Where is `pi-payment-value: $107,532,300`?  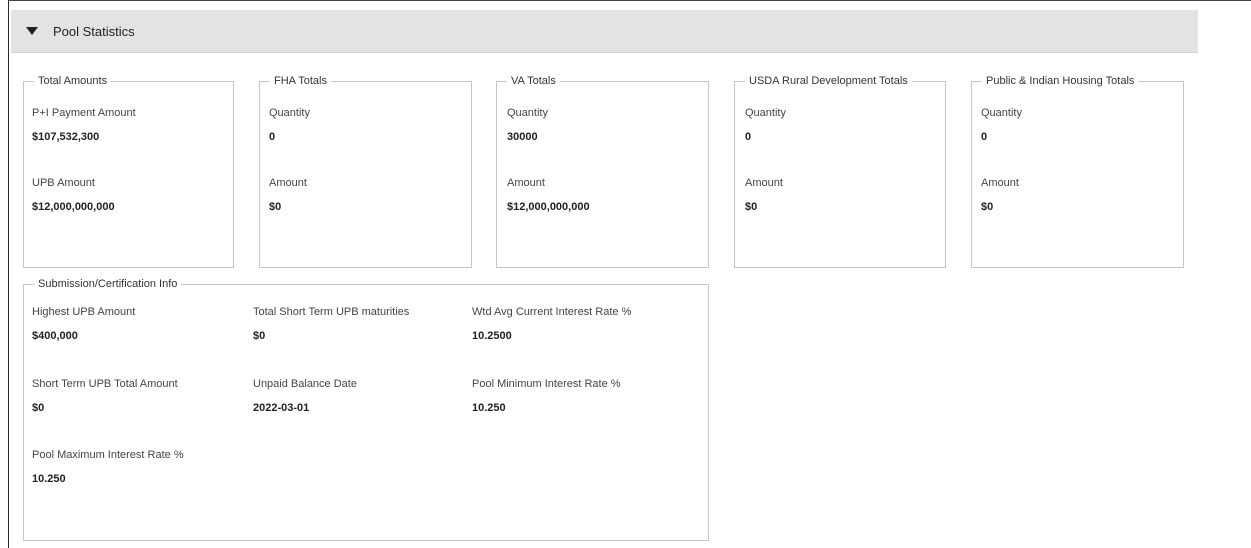
pi-payment-value: $107,532,300 is located at coordinates (66, 137).